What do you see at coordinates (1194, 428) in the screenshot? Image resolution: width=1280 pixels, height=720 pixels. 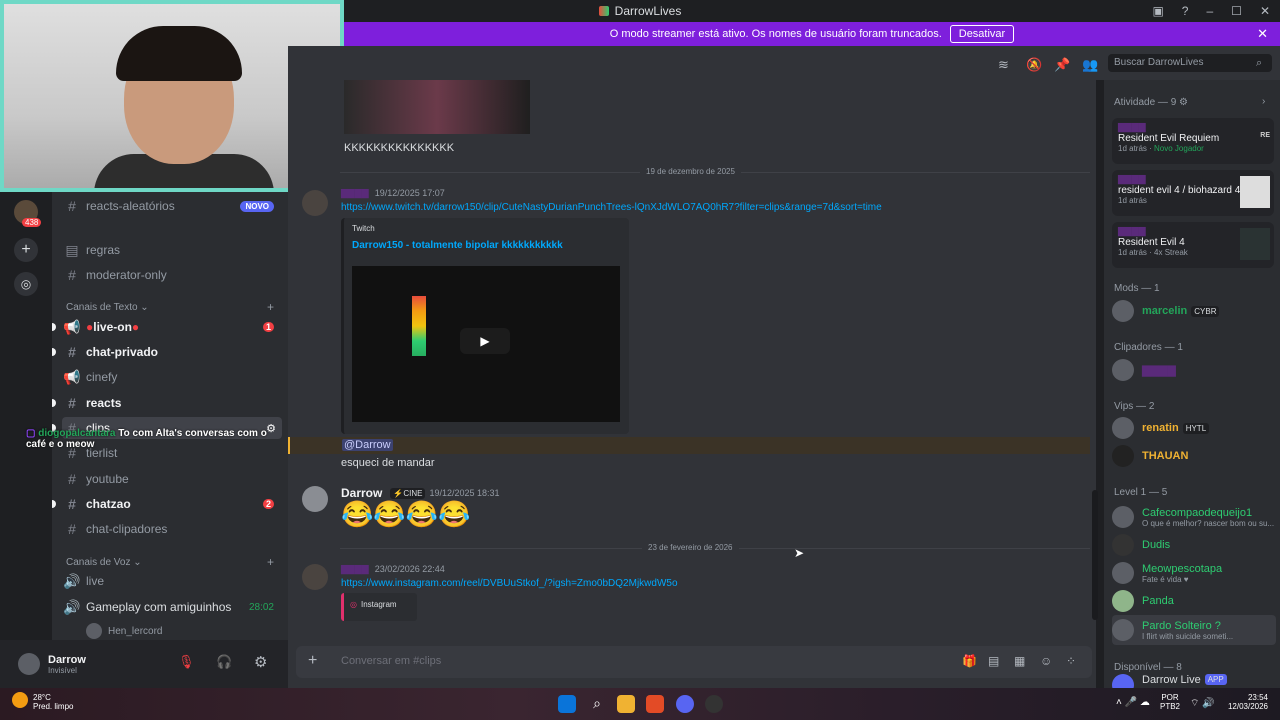 I see `member-row: renatin HYTL` at bounding box center [1194, 428].